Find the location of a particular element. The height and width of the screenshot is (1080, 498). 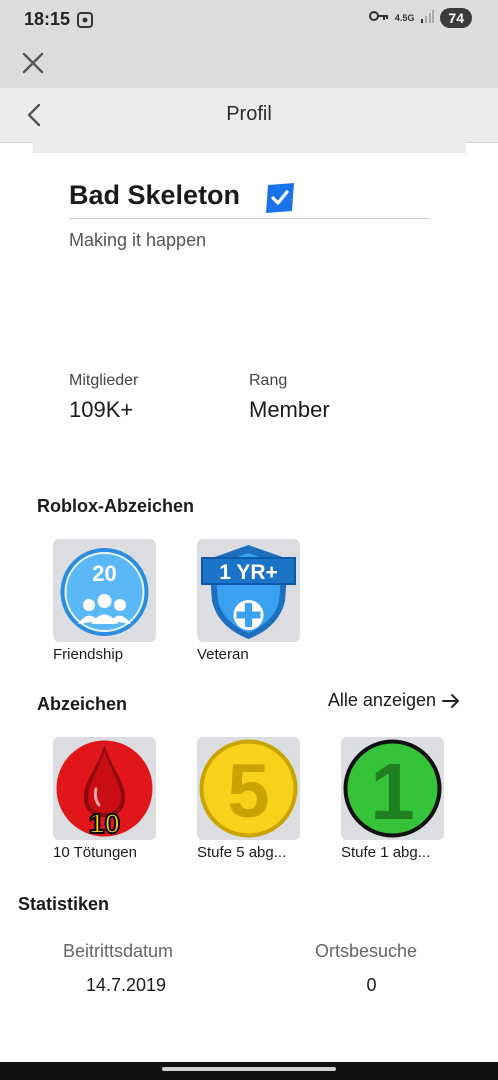

group-name: Bad Skeleton is located at coordinates (155, 195).